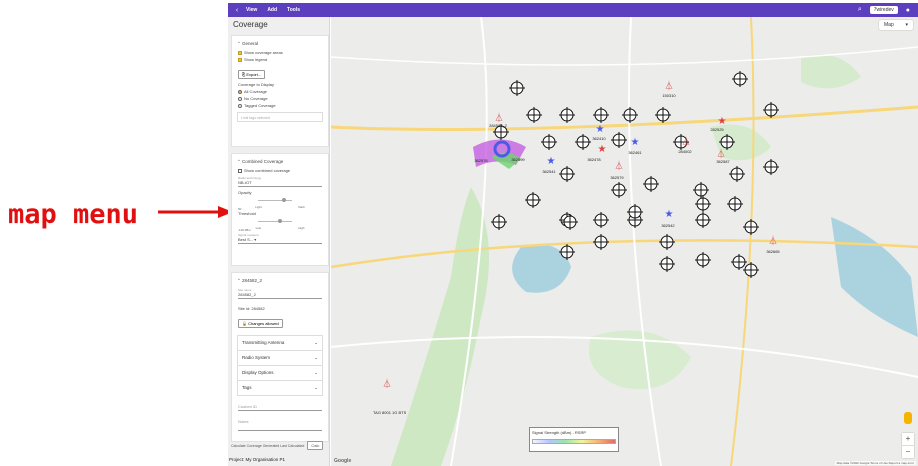 Image resolution: width=918 pixels, height=466 pixels. I want to click on site-name-field: Site name 284582_2, so click(280, 293).